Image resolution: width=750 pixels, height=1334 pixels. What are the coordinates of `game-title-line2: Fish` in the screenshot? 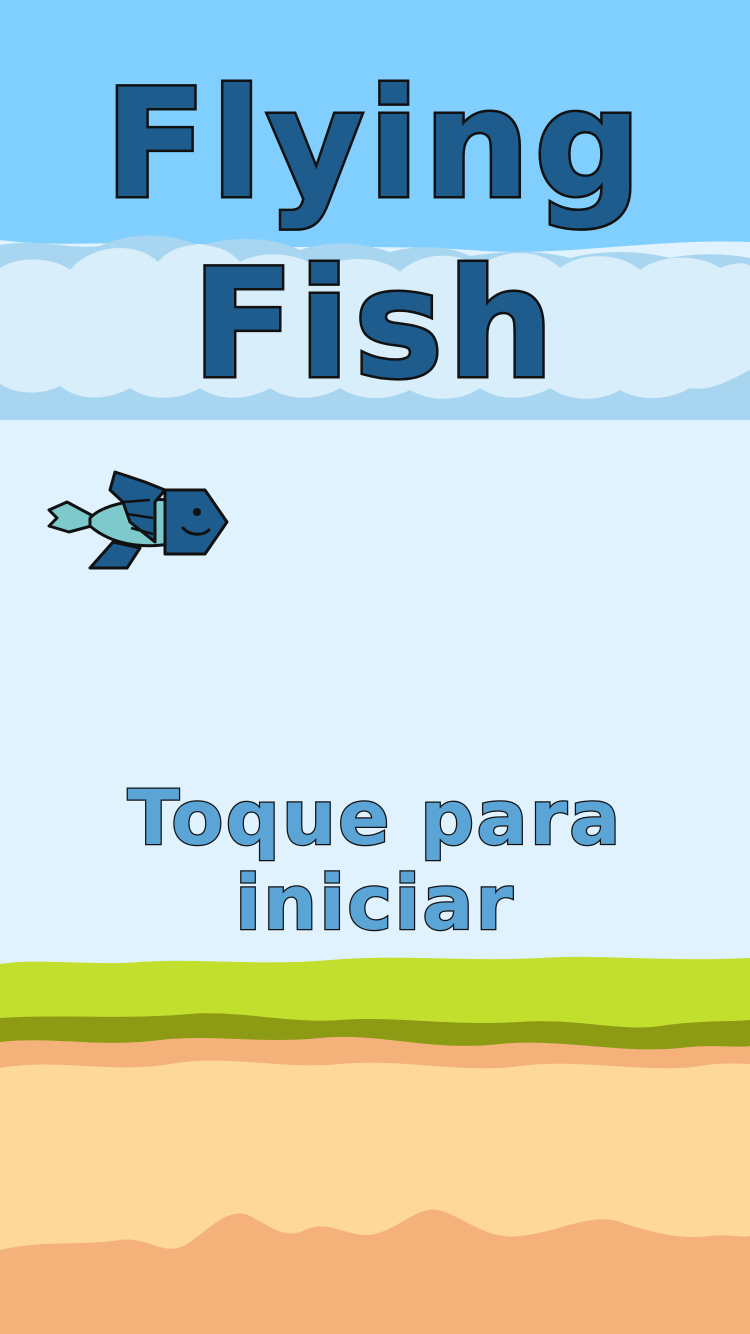 It's located at (374, 325).